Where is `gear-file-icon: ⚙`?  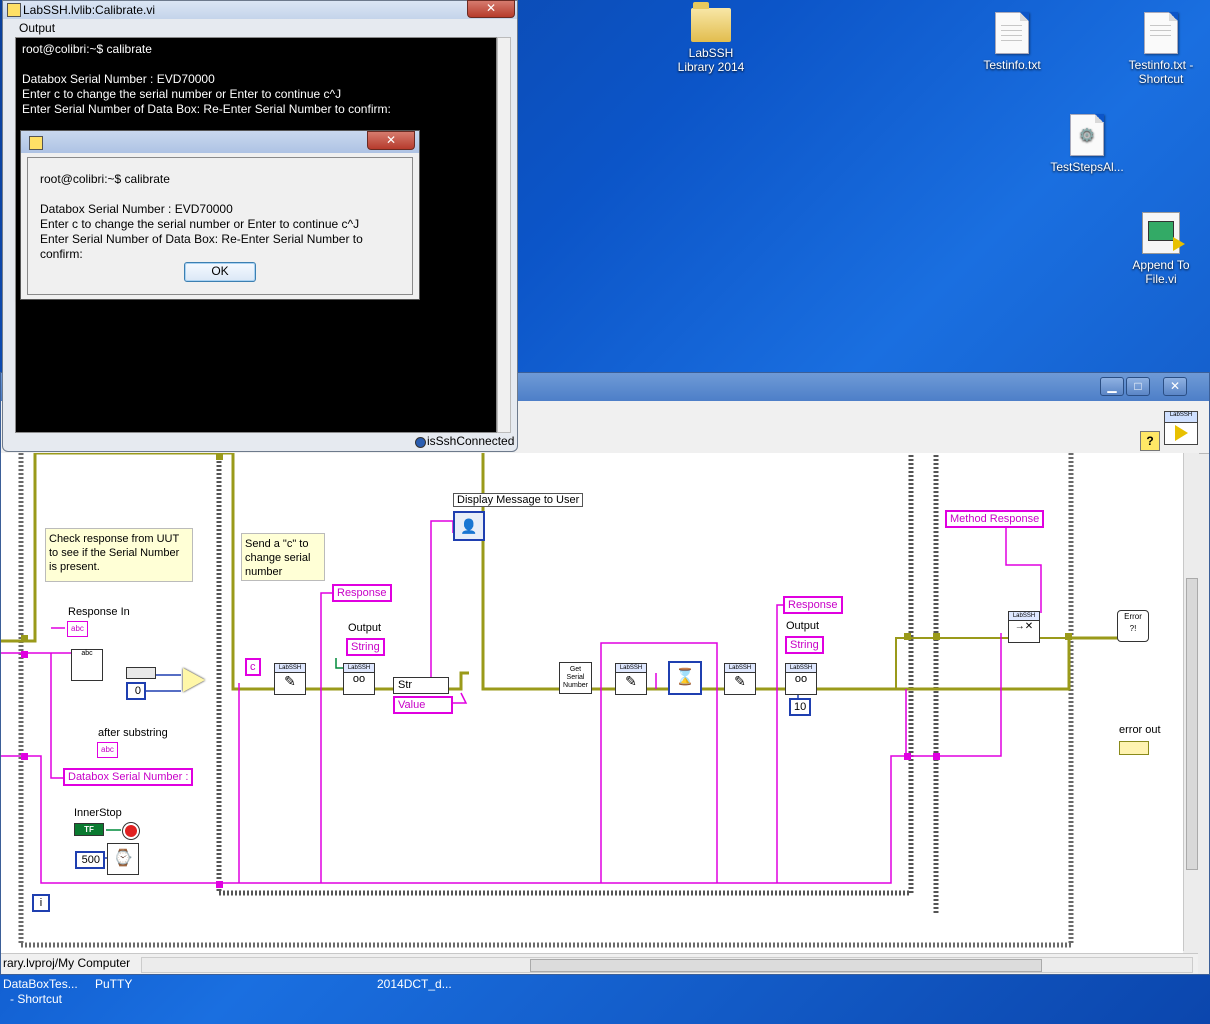 gear-file-icon: ⚙ is located at coordinates (1087, 135).